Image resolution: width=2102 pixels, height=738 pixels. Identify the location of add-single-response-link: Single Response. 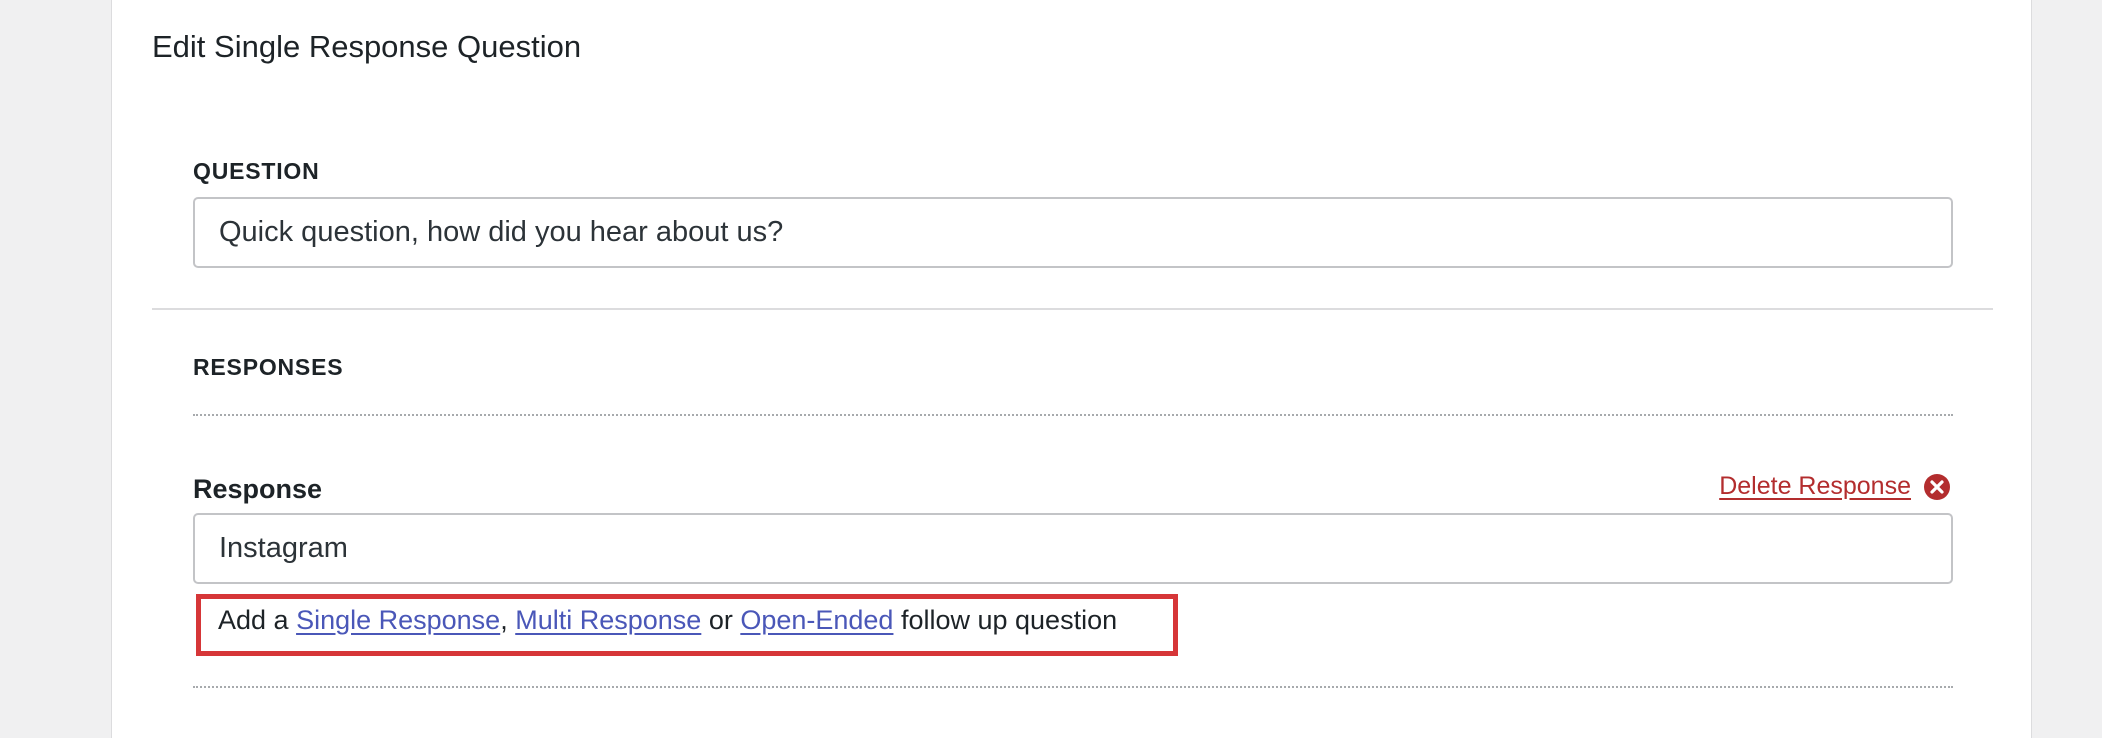
(398, 620).